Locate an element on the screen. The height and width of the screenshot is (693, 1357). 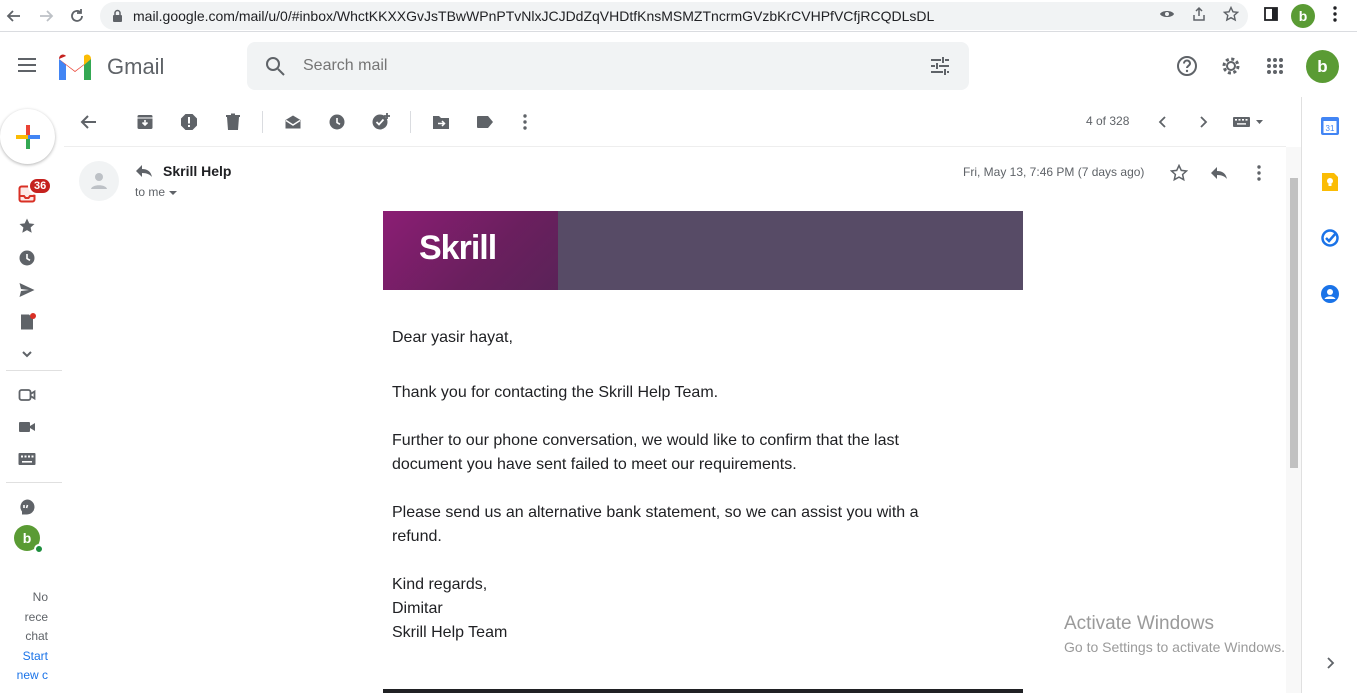
browser-profile-avatar: b is located at coordinates (1303, 16).